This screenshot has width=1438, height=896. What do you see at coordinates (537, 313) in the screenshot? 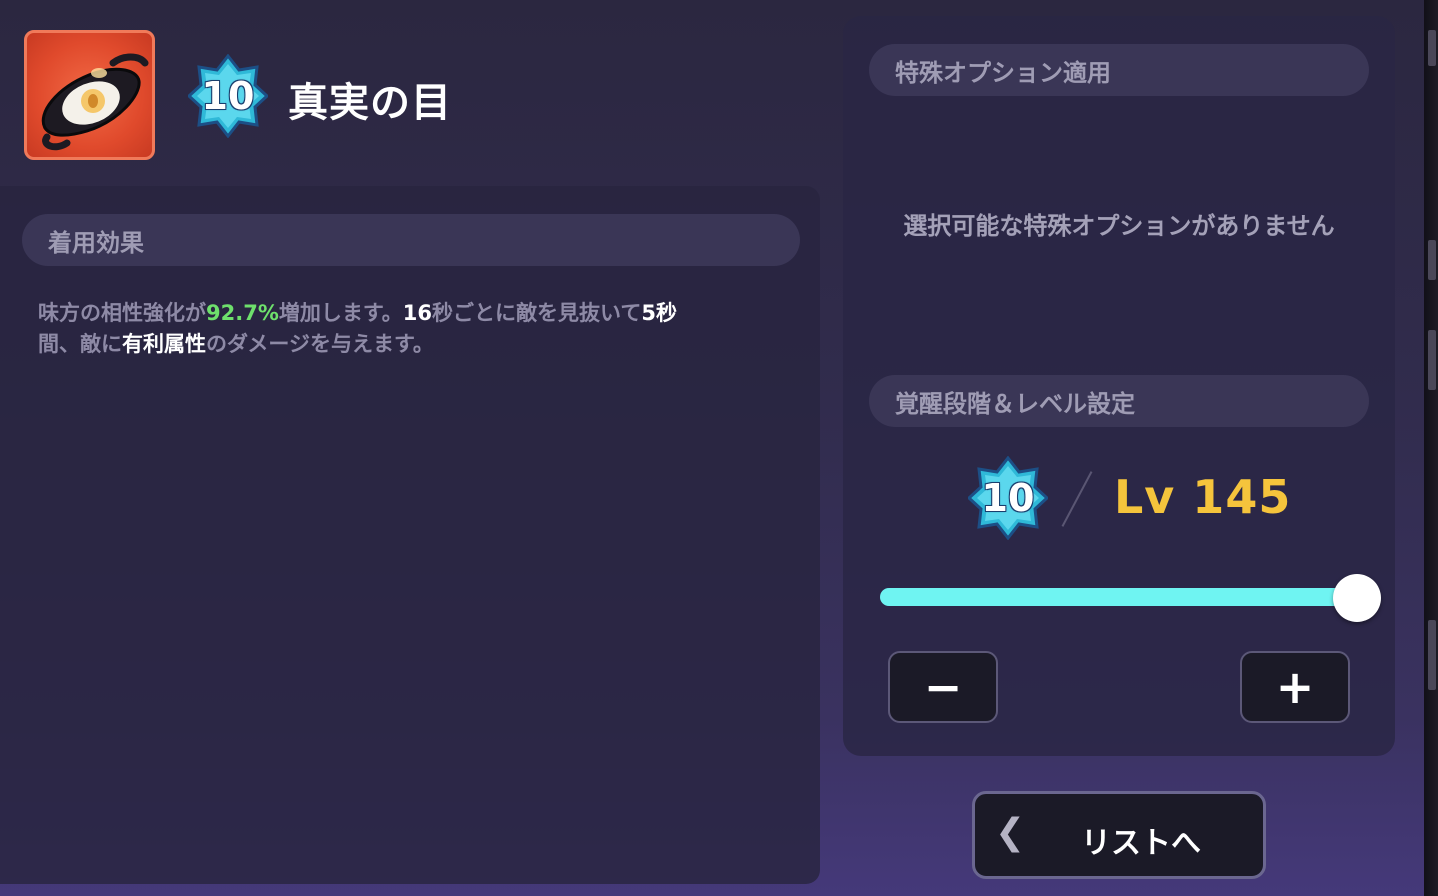
I see `effect-text-part: 秒ごとに敵を見抜いて` at bounding box center [537, 313].